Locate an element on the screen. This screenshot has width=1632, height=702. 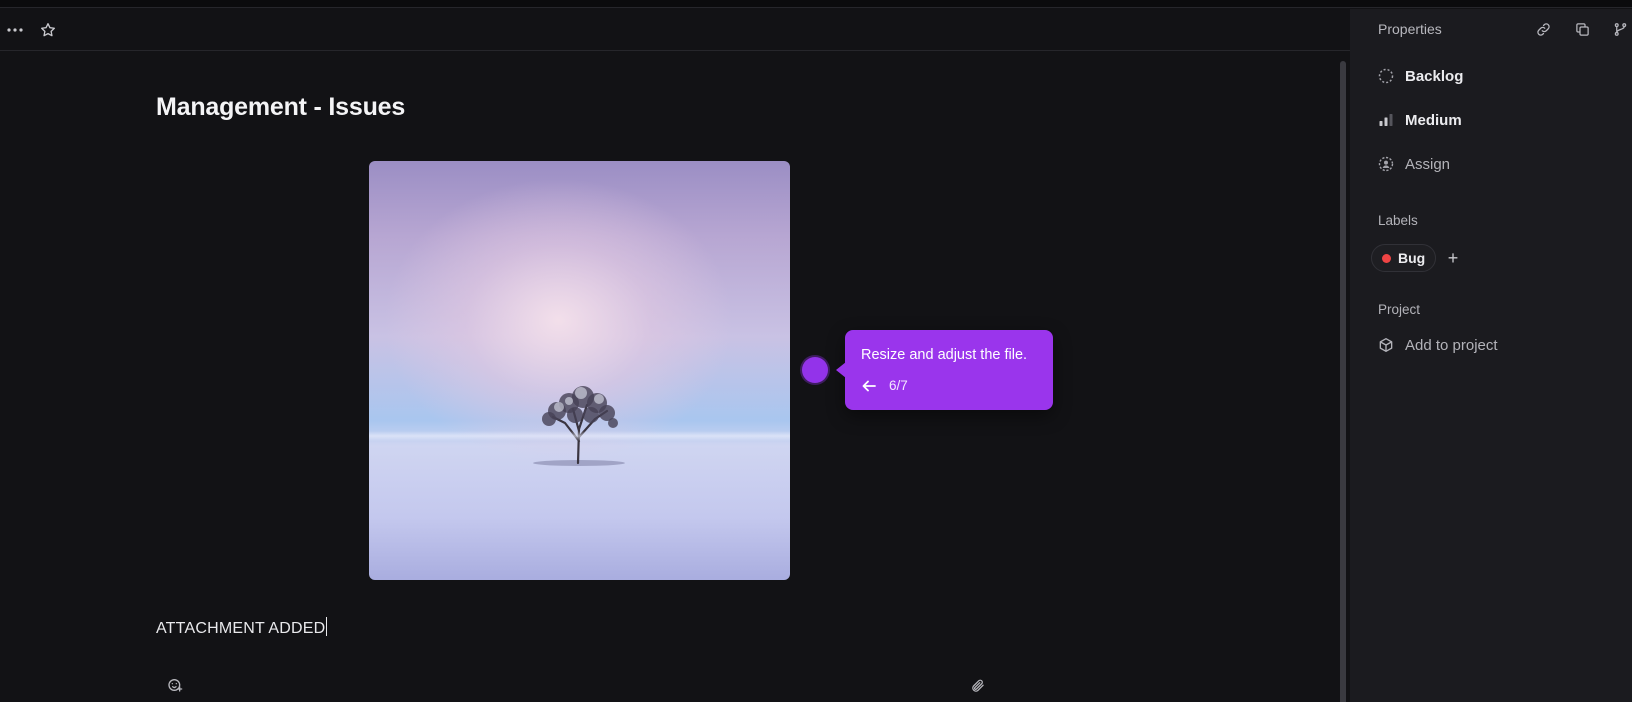
add-to-project-button: Add to project is located at coordinates (1438, 345).